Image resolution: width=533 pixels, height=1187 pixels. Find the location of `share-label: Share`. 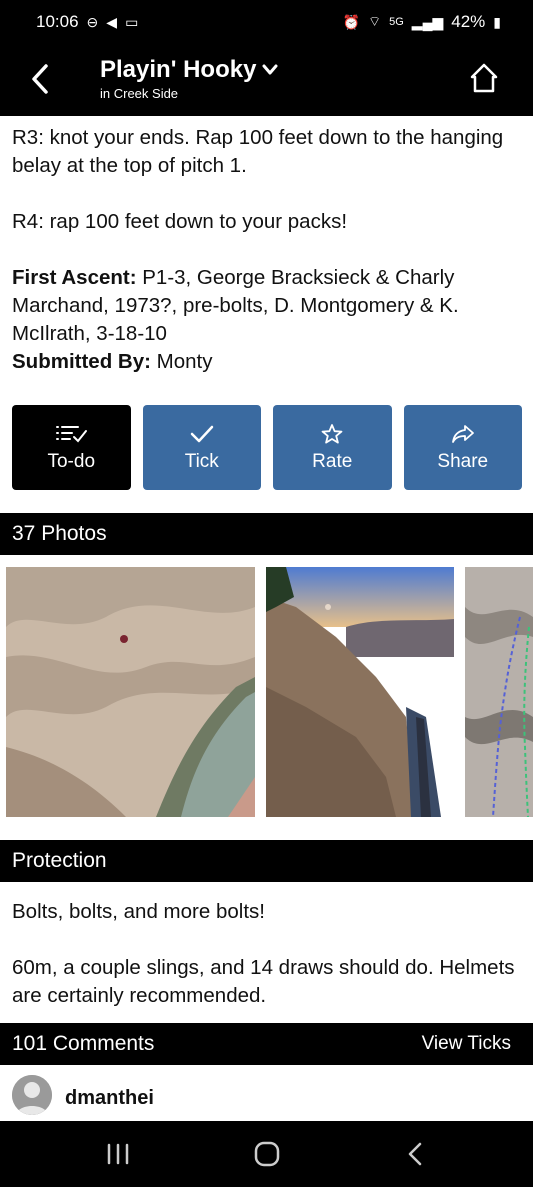

share-label: Share is located at coordinates (463, 461).